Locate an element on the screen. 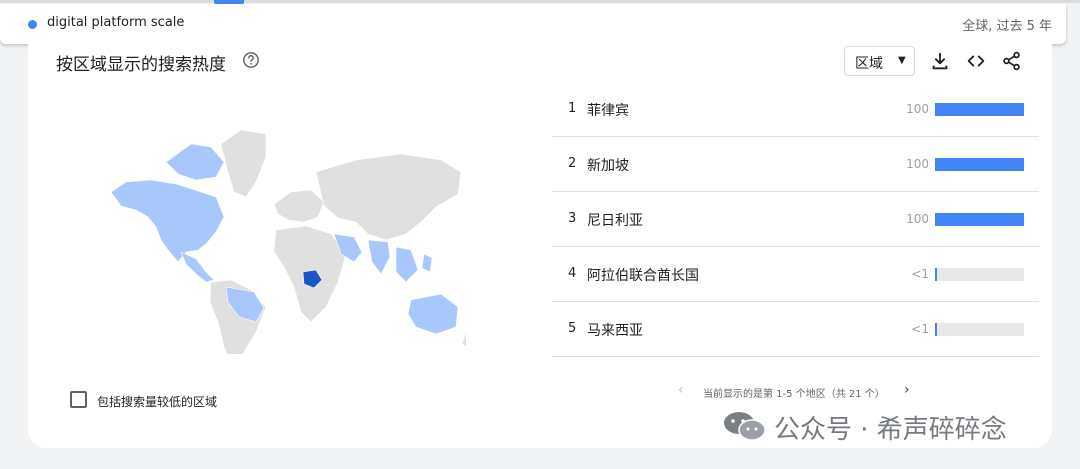  watermark-text: 公众号 · 希声碎碎念 is located at coordinates (890, 430).